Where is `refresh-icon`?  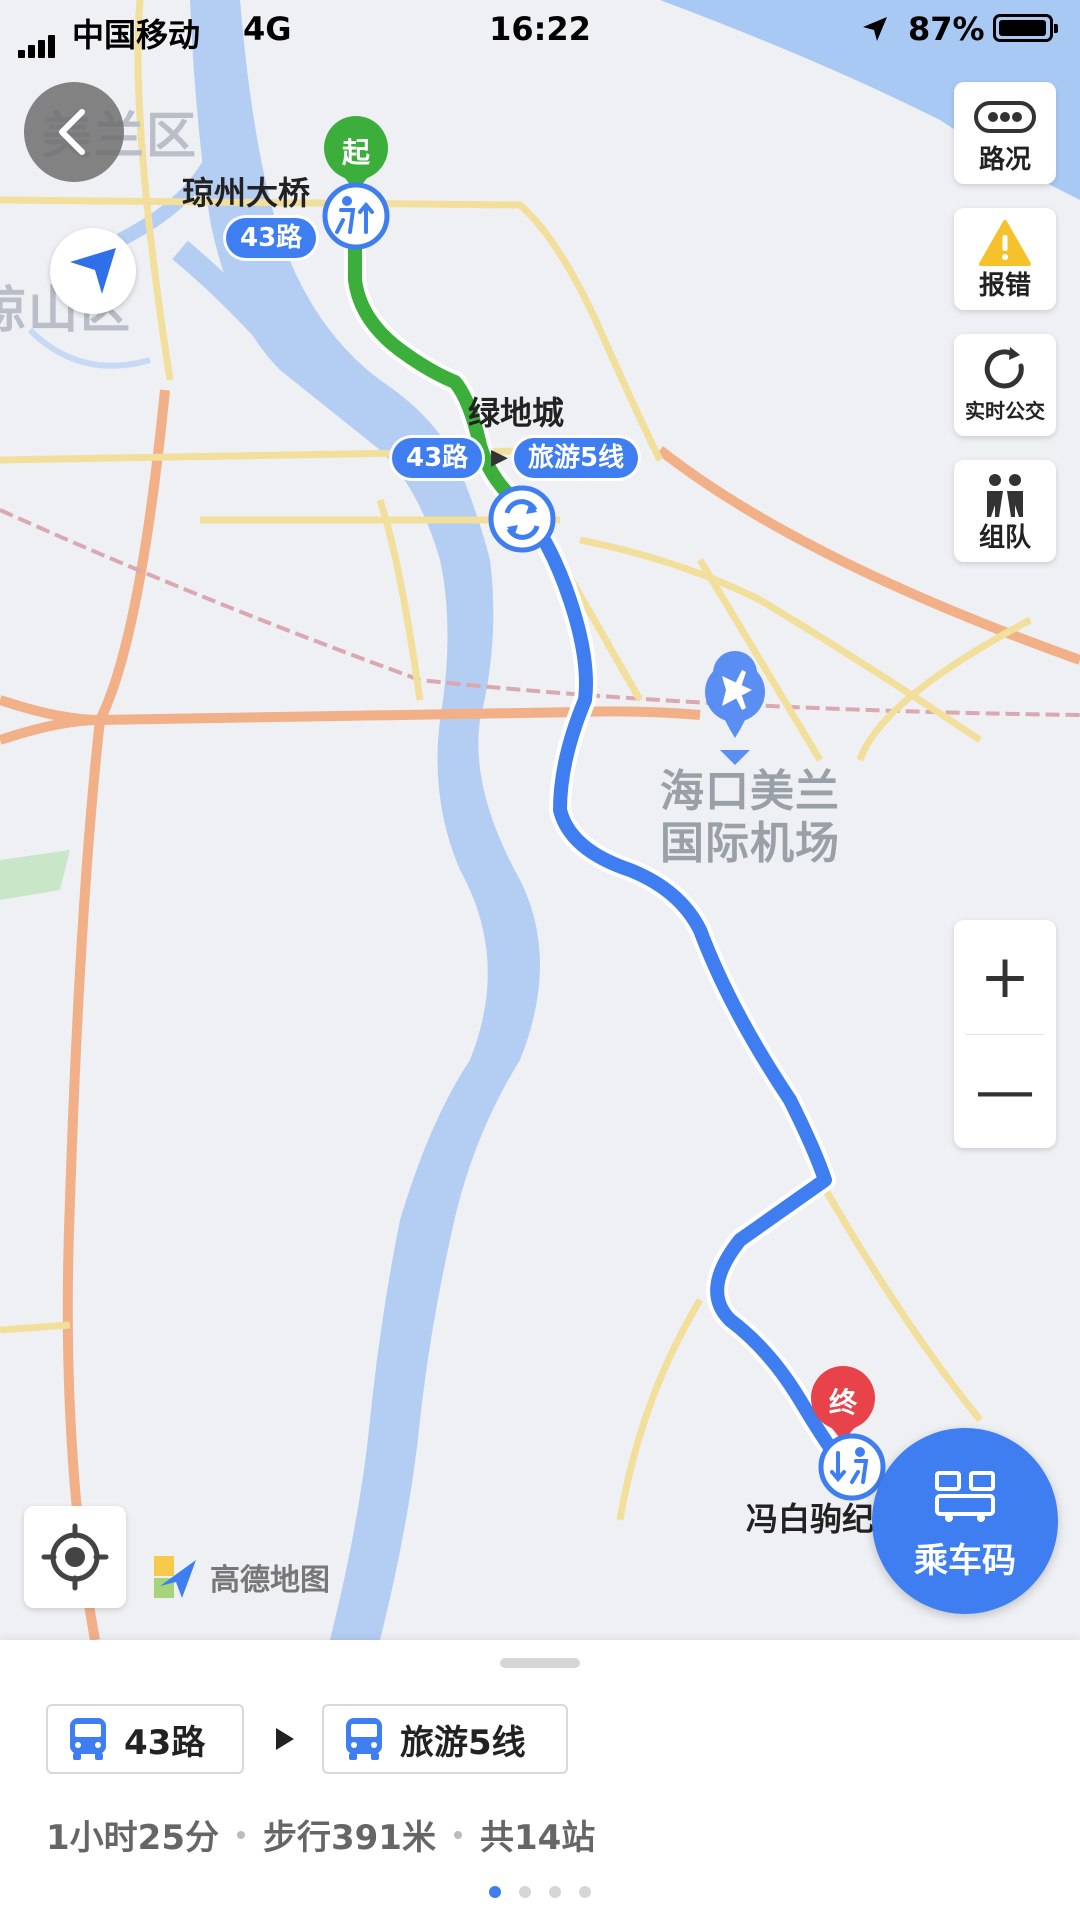
refresh-icon is located at coordinates (1004, 368).